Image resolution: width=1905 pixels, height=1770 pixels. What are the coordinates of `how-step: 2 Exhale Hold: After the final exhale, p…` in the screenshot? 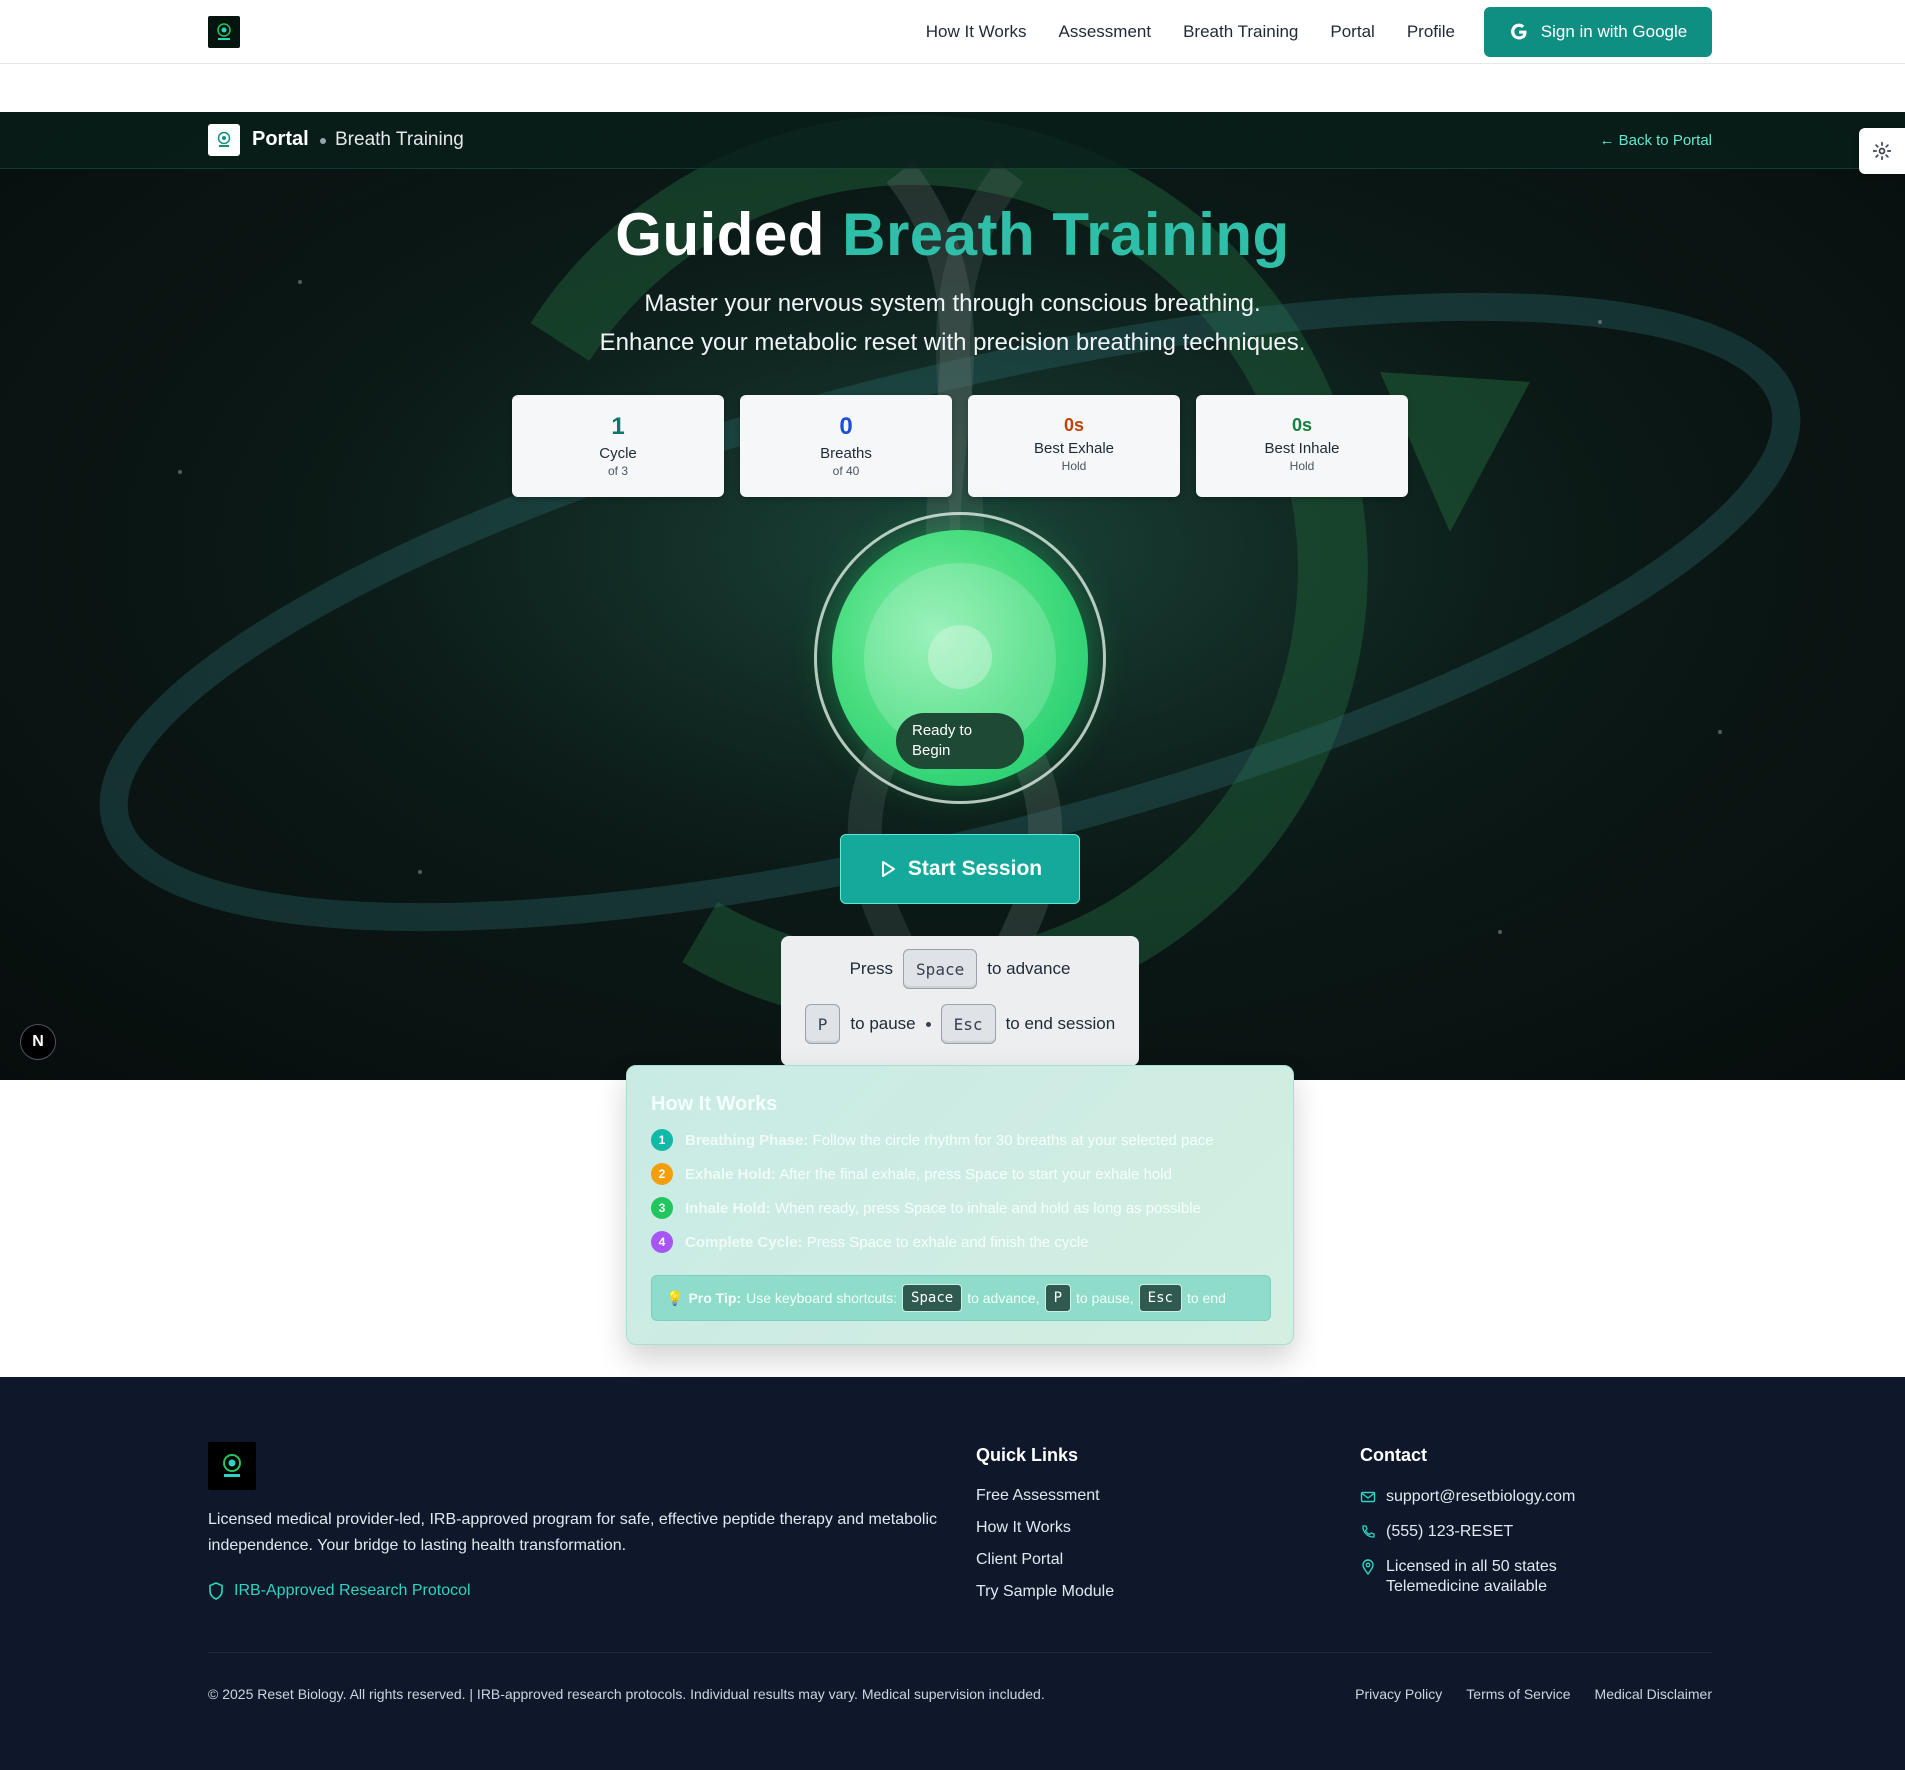 It's located at (911, 1174).